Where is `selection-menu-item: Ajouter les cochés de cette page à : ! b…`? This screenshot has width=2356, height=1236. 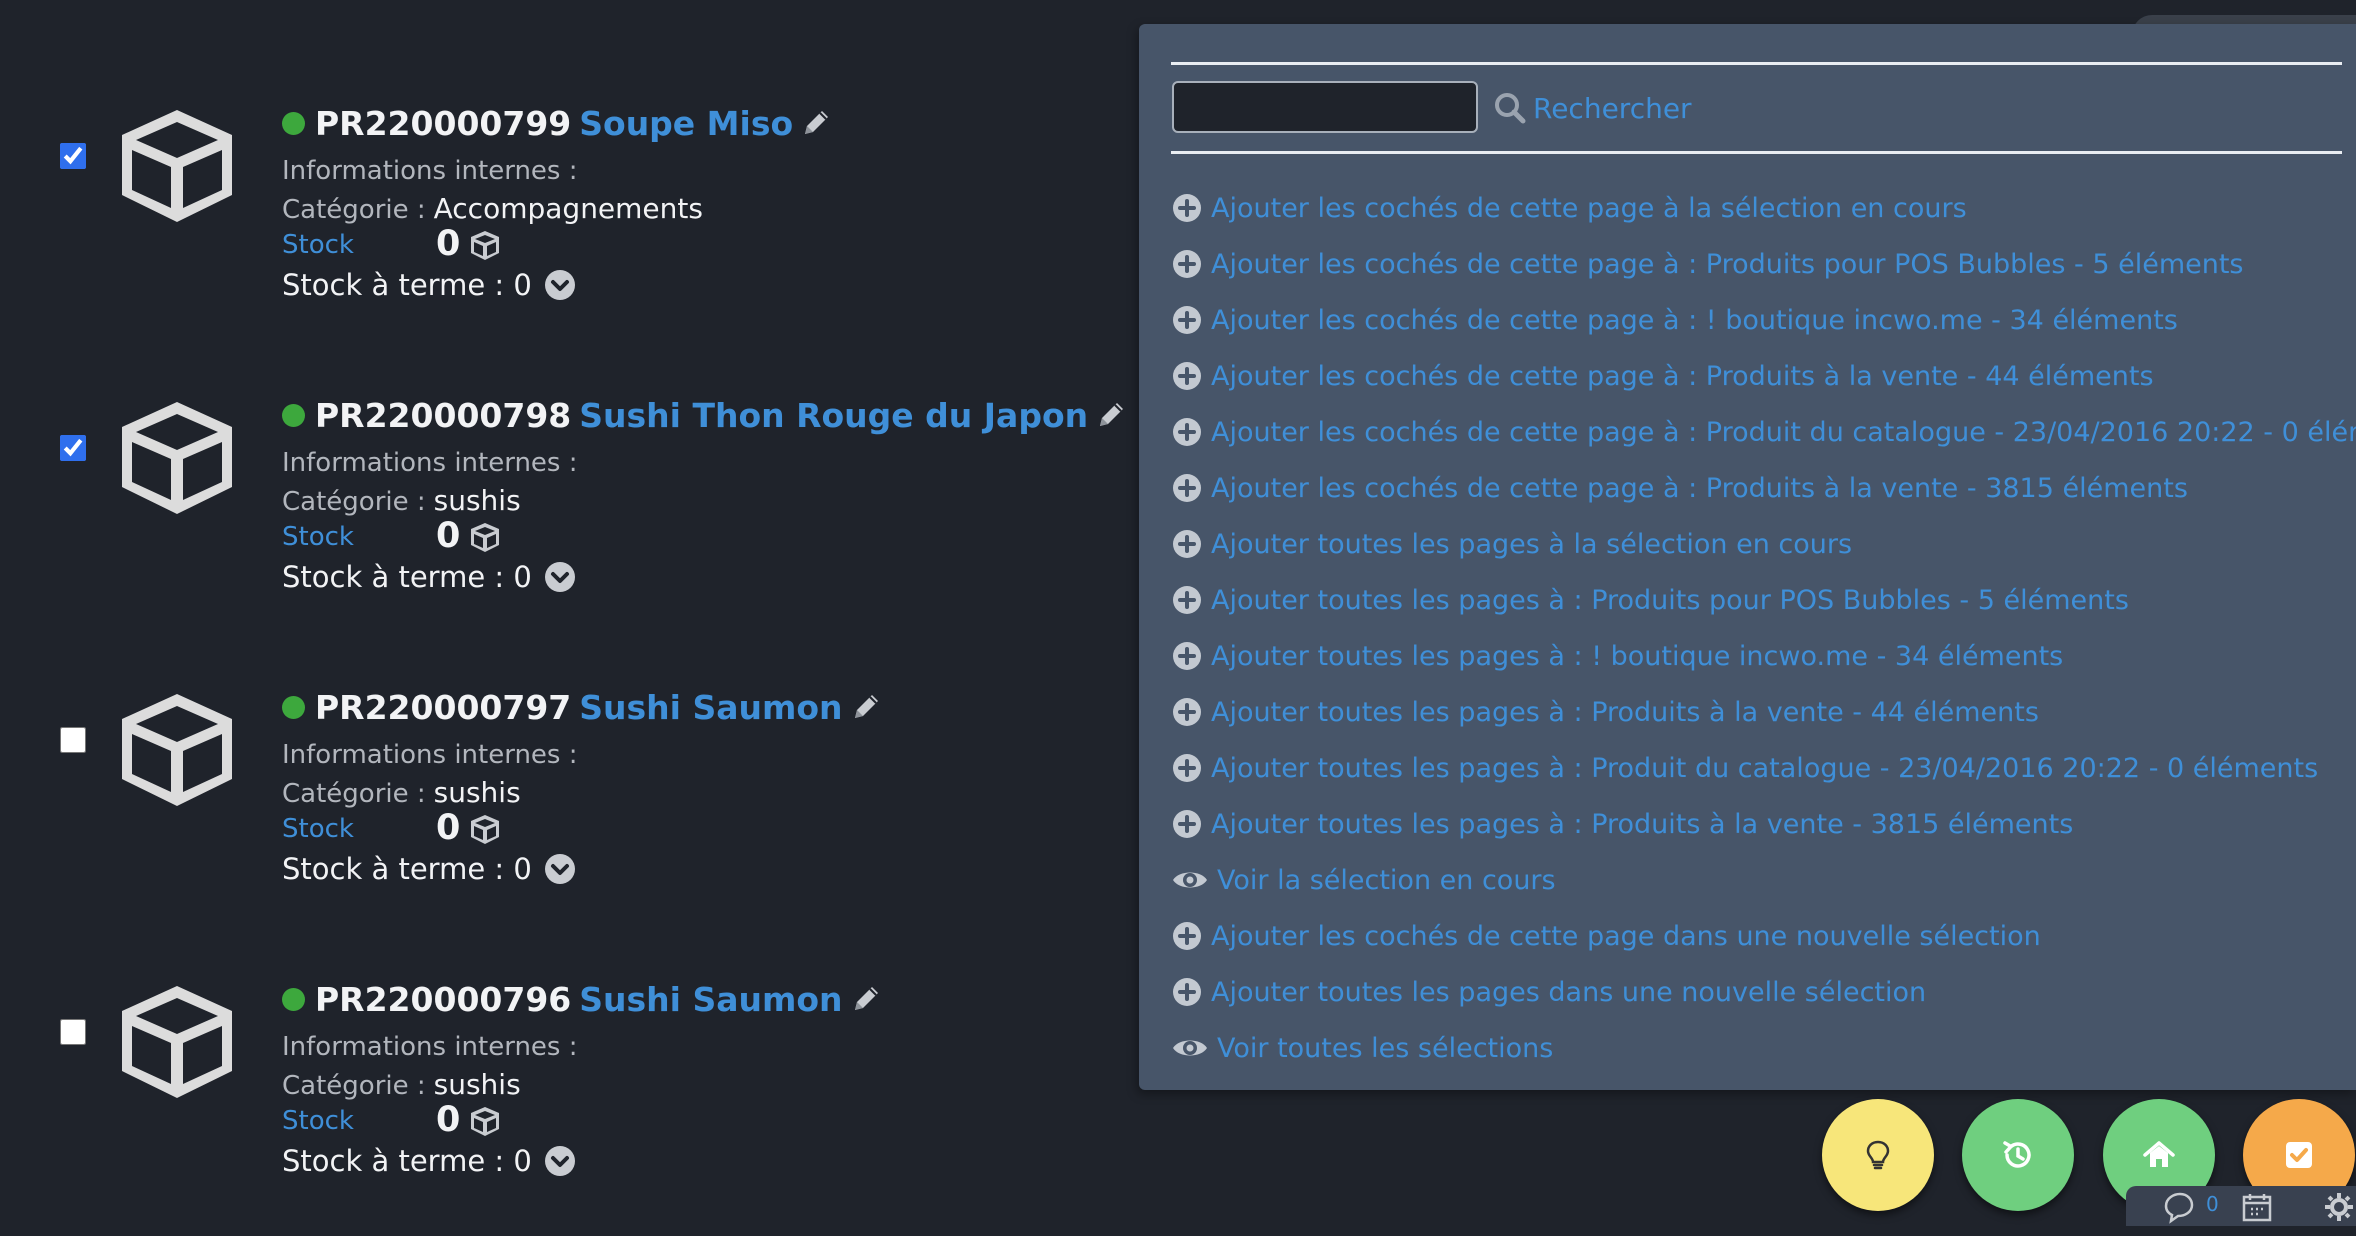
selection-menu-item: Ajouter les cochés de cette page à : ! b… is located at coordinates (1674, 320).